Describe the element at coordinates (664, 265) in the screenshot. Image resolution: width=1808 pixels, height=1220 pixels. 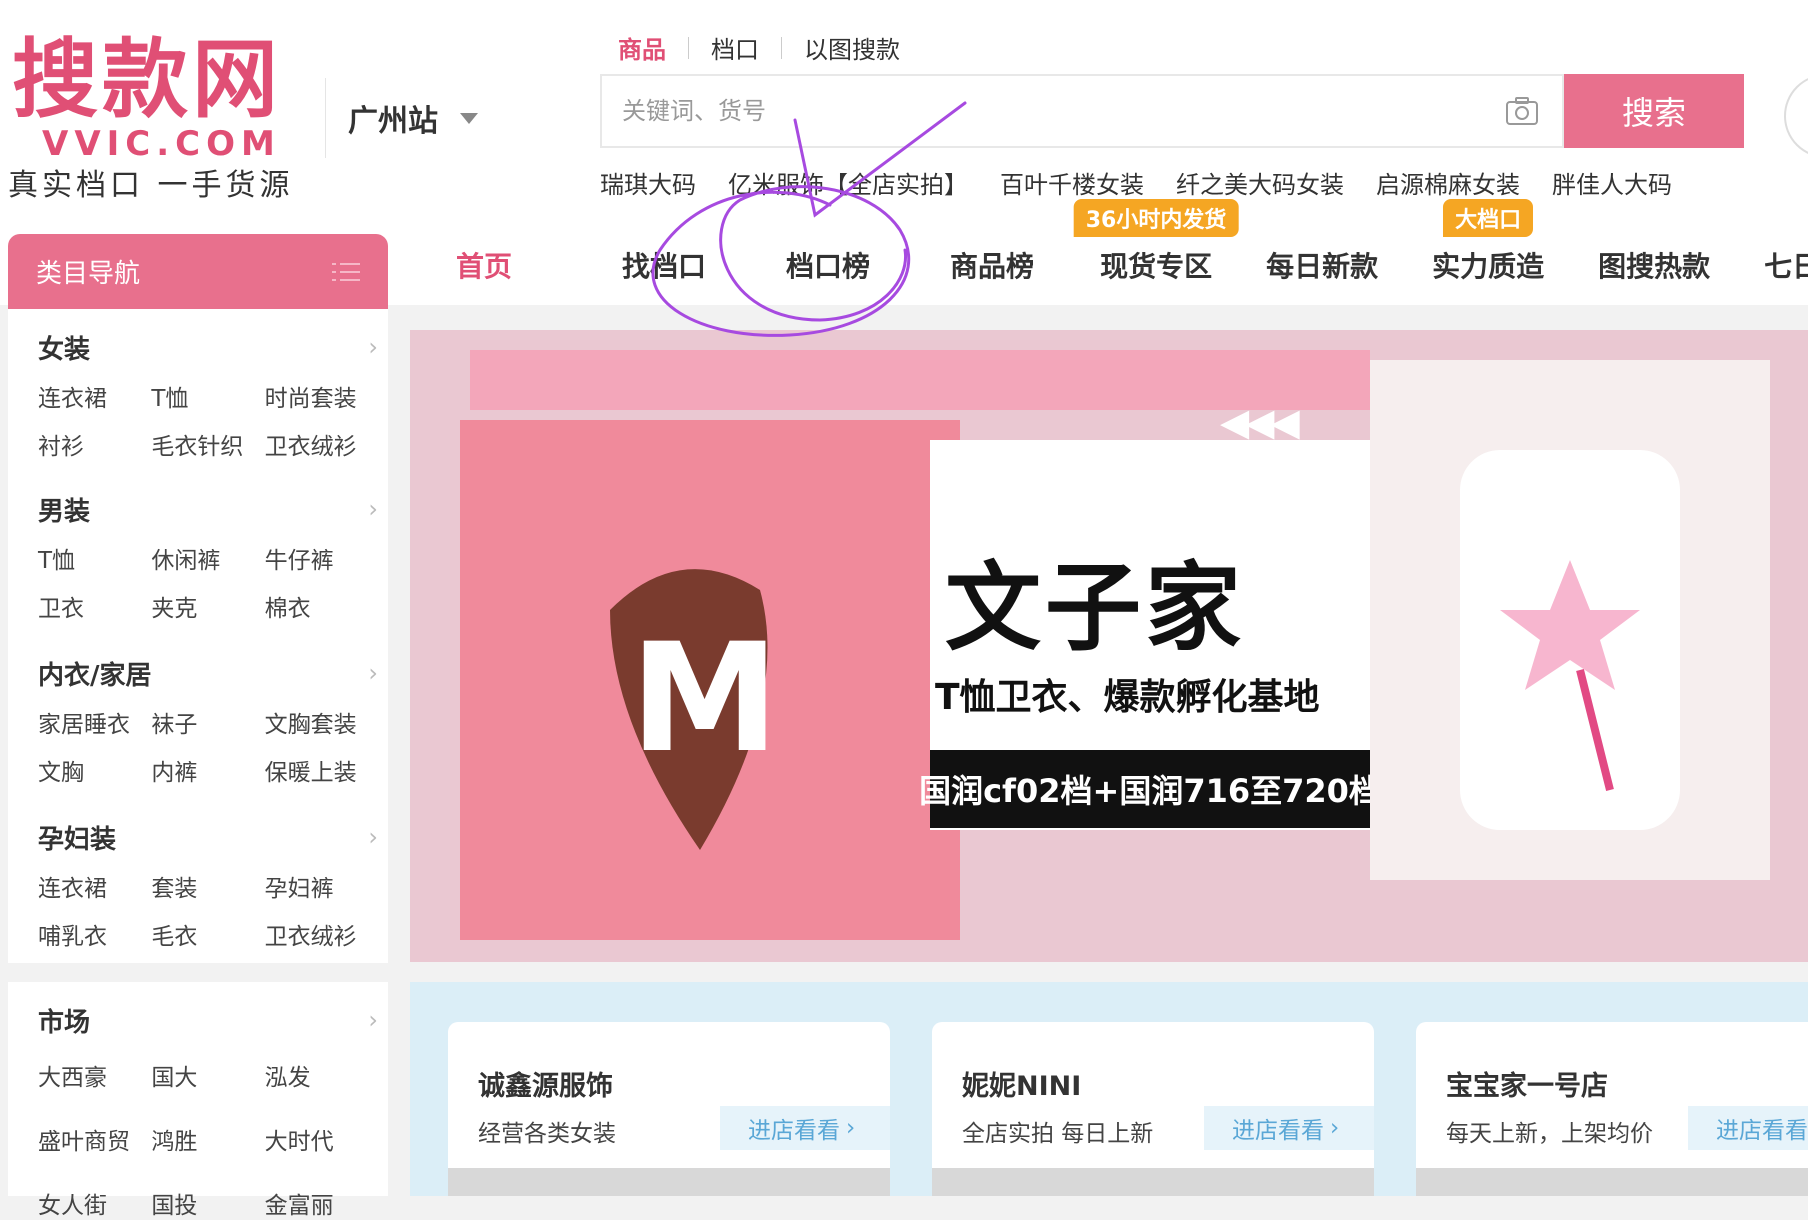
I see `nav-find-stalls: 找档口` at that location.